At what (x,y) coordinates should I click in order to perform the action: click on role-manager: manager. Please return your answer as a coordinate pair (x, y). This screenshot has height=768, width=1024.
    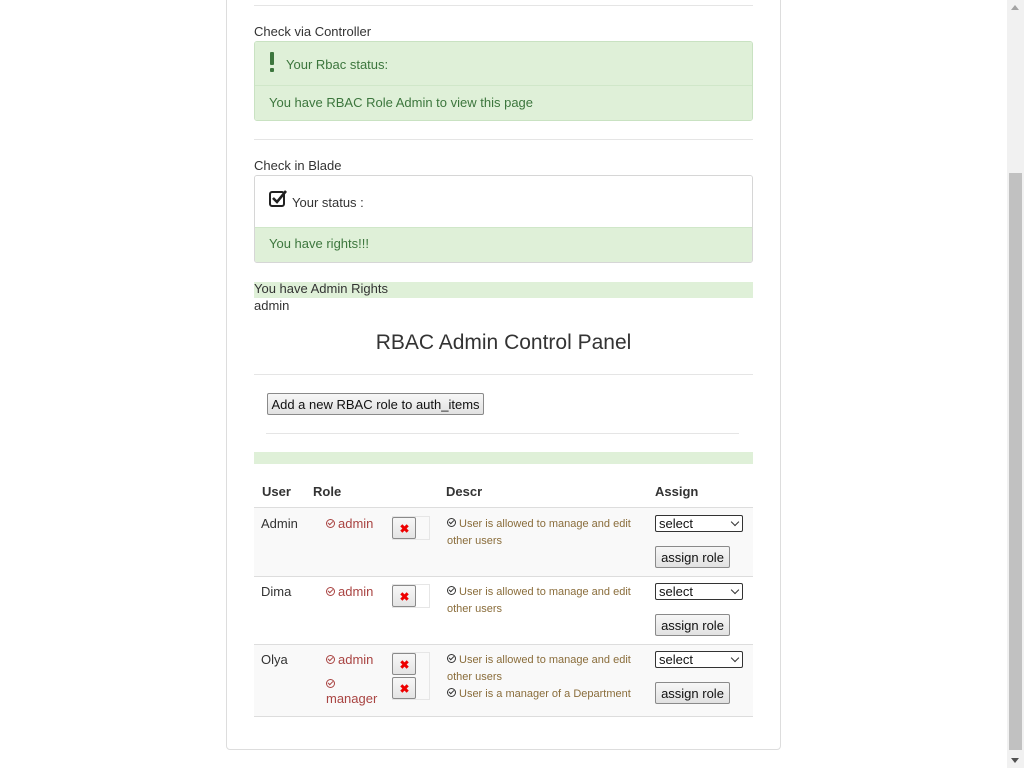
    Looking at the image, I should click on (356, 691).